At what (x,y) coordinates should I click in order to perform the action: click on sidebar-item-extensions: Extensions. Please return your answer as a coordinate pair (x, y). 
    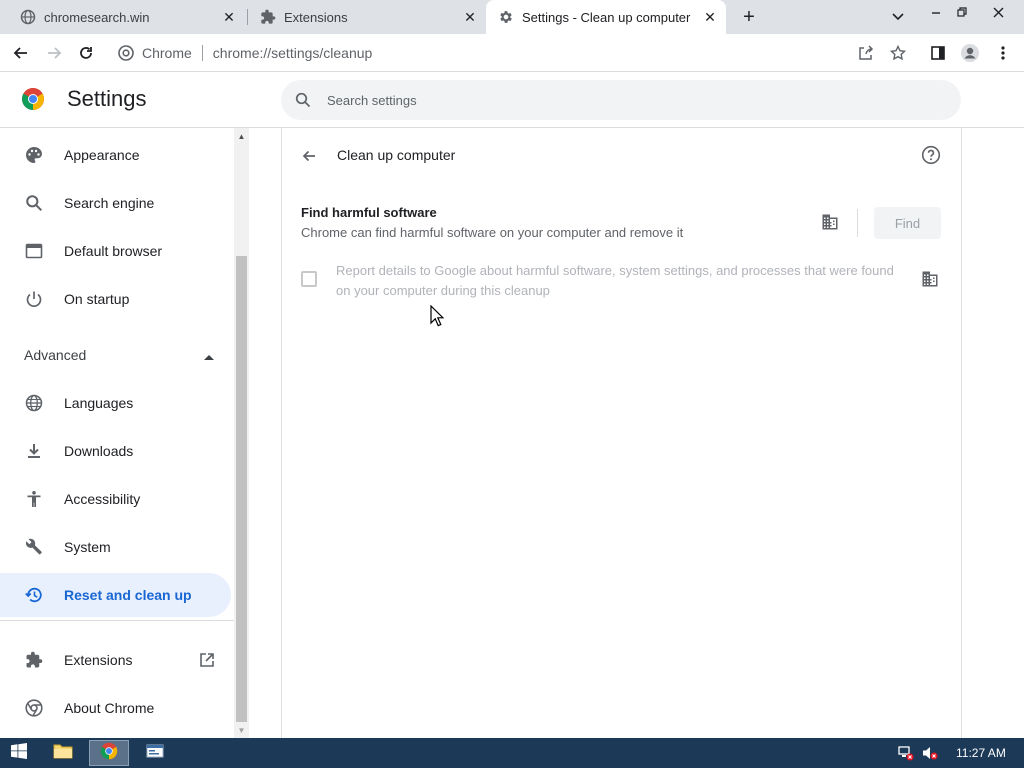
    Looking at the image, I should click on (115, 660).